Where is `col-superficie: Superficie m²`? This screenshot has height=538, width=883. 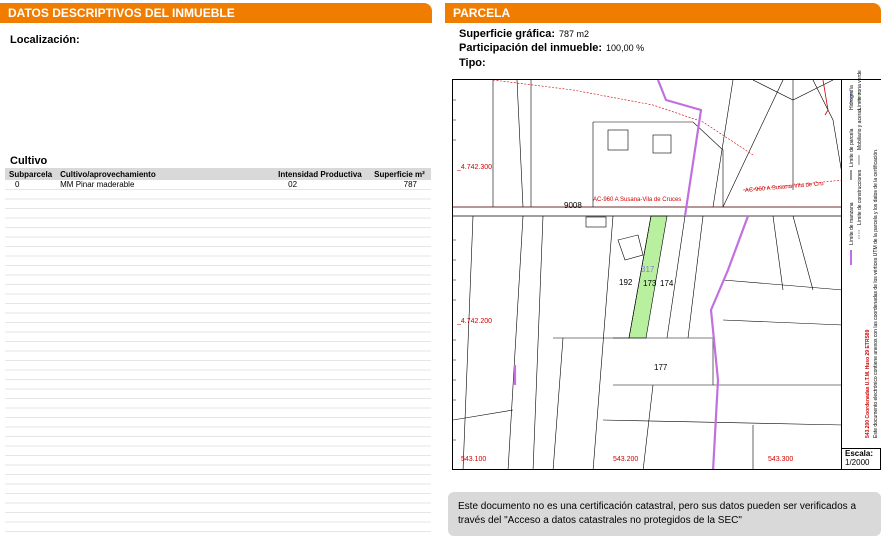
col-superficie: Superficie m² is located at coordinates (399, 174).